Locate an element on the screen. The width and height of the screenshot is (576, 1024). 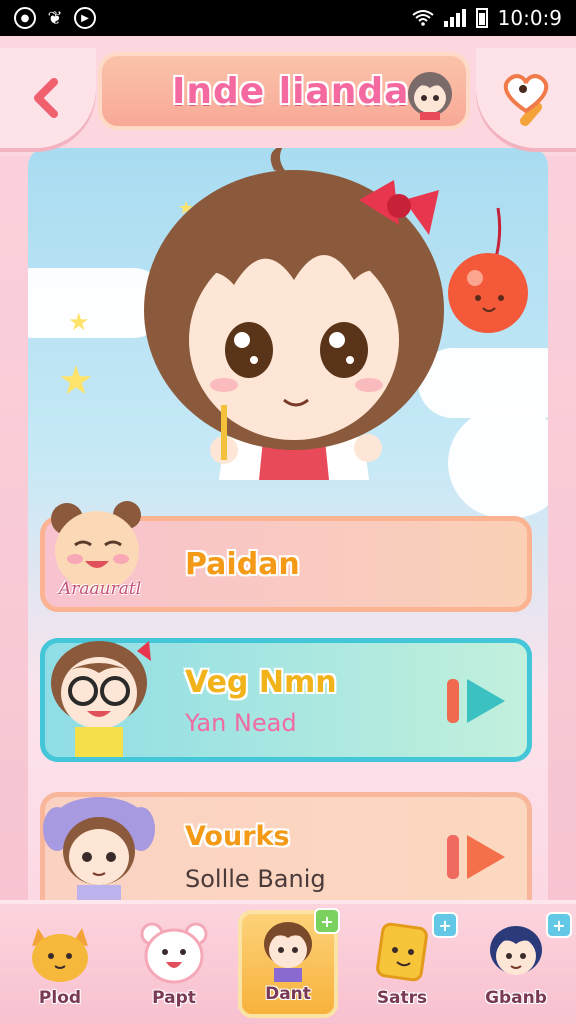
nav-label: Gbanb is located at coordinates (516, 998).